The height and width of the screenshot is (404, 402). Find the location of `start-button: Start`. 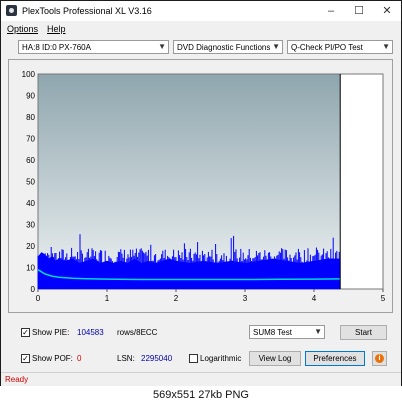

start-button: Start is located at coordinates (363, 332).